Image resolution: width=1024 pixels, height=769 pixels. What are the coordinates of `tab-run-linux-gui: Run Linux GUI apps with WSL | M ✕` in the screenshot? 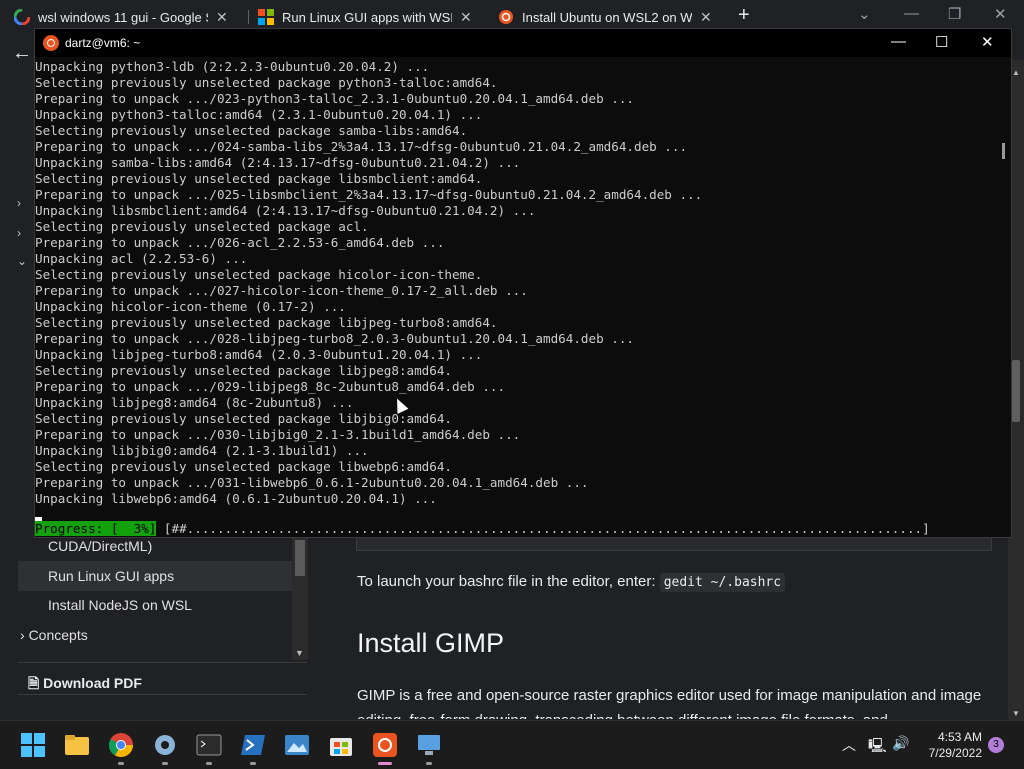 It's located at (358, 17).